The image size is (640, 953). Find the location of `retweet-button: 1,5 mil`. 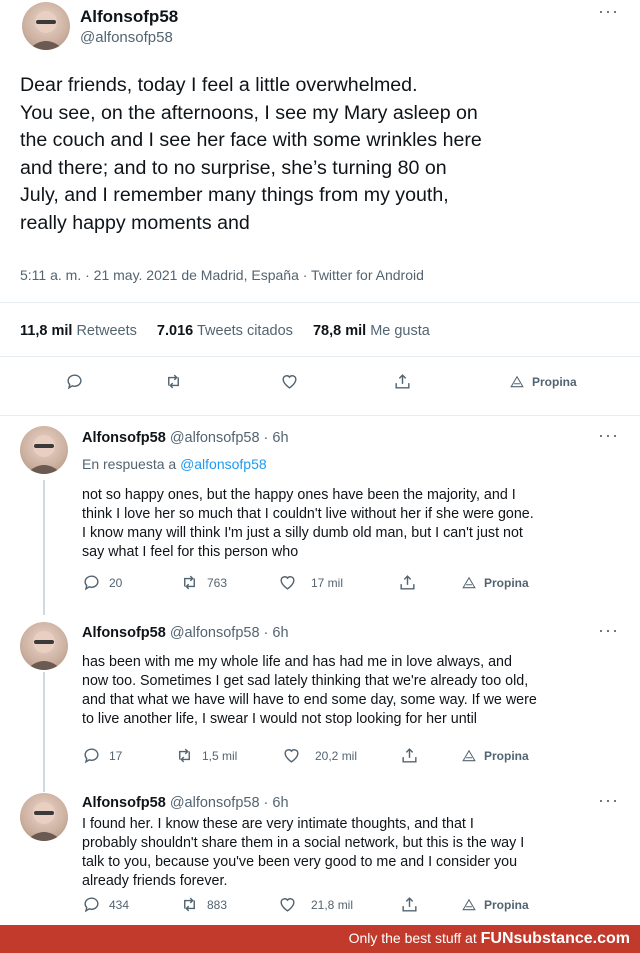

retweet-button: 1,5 mil is located at coordinates (206, 755).